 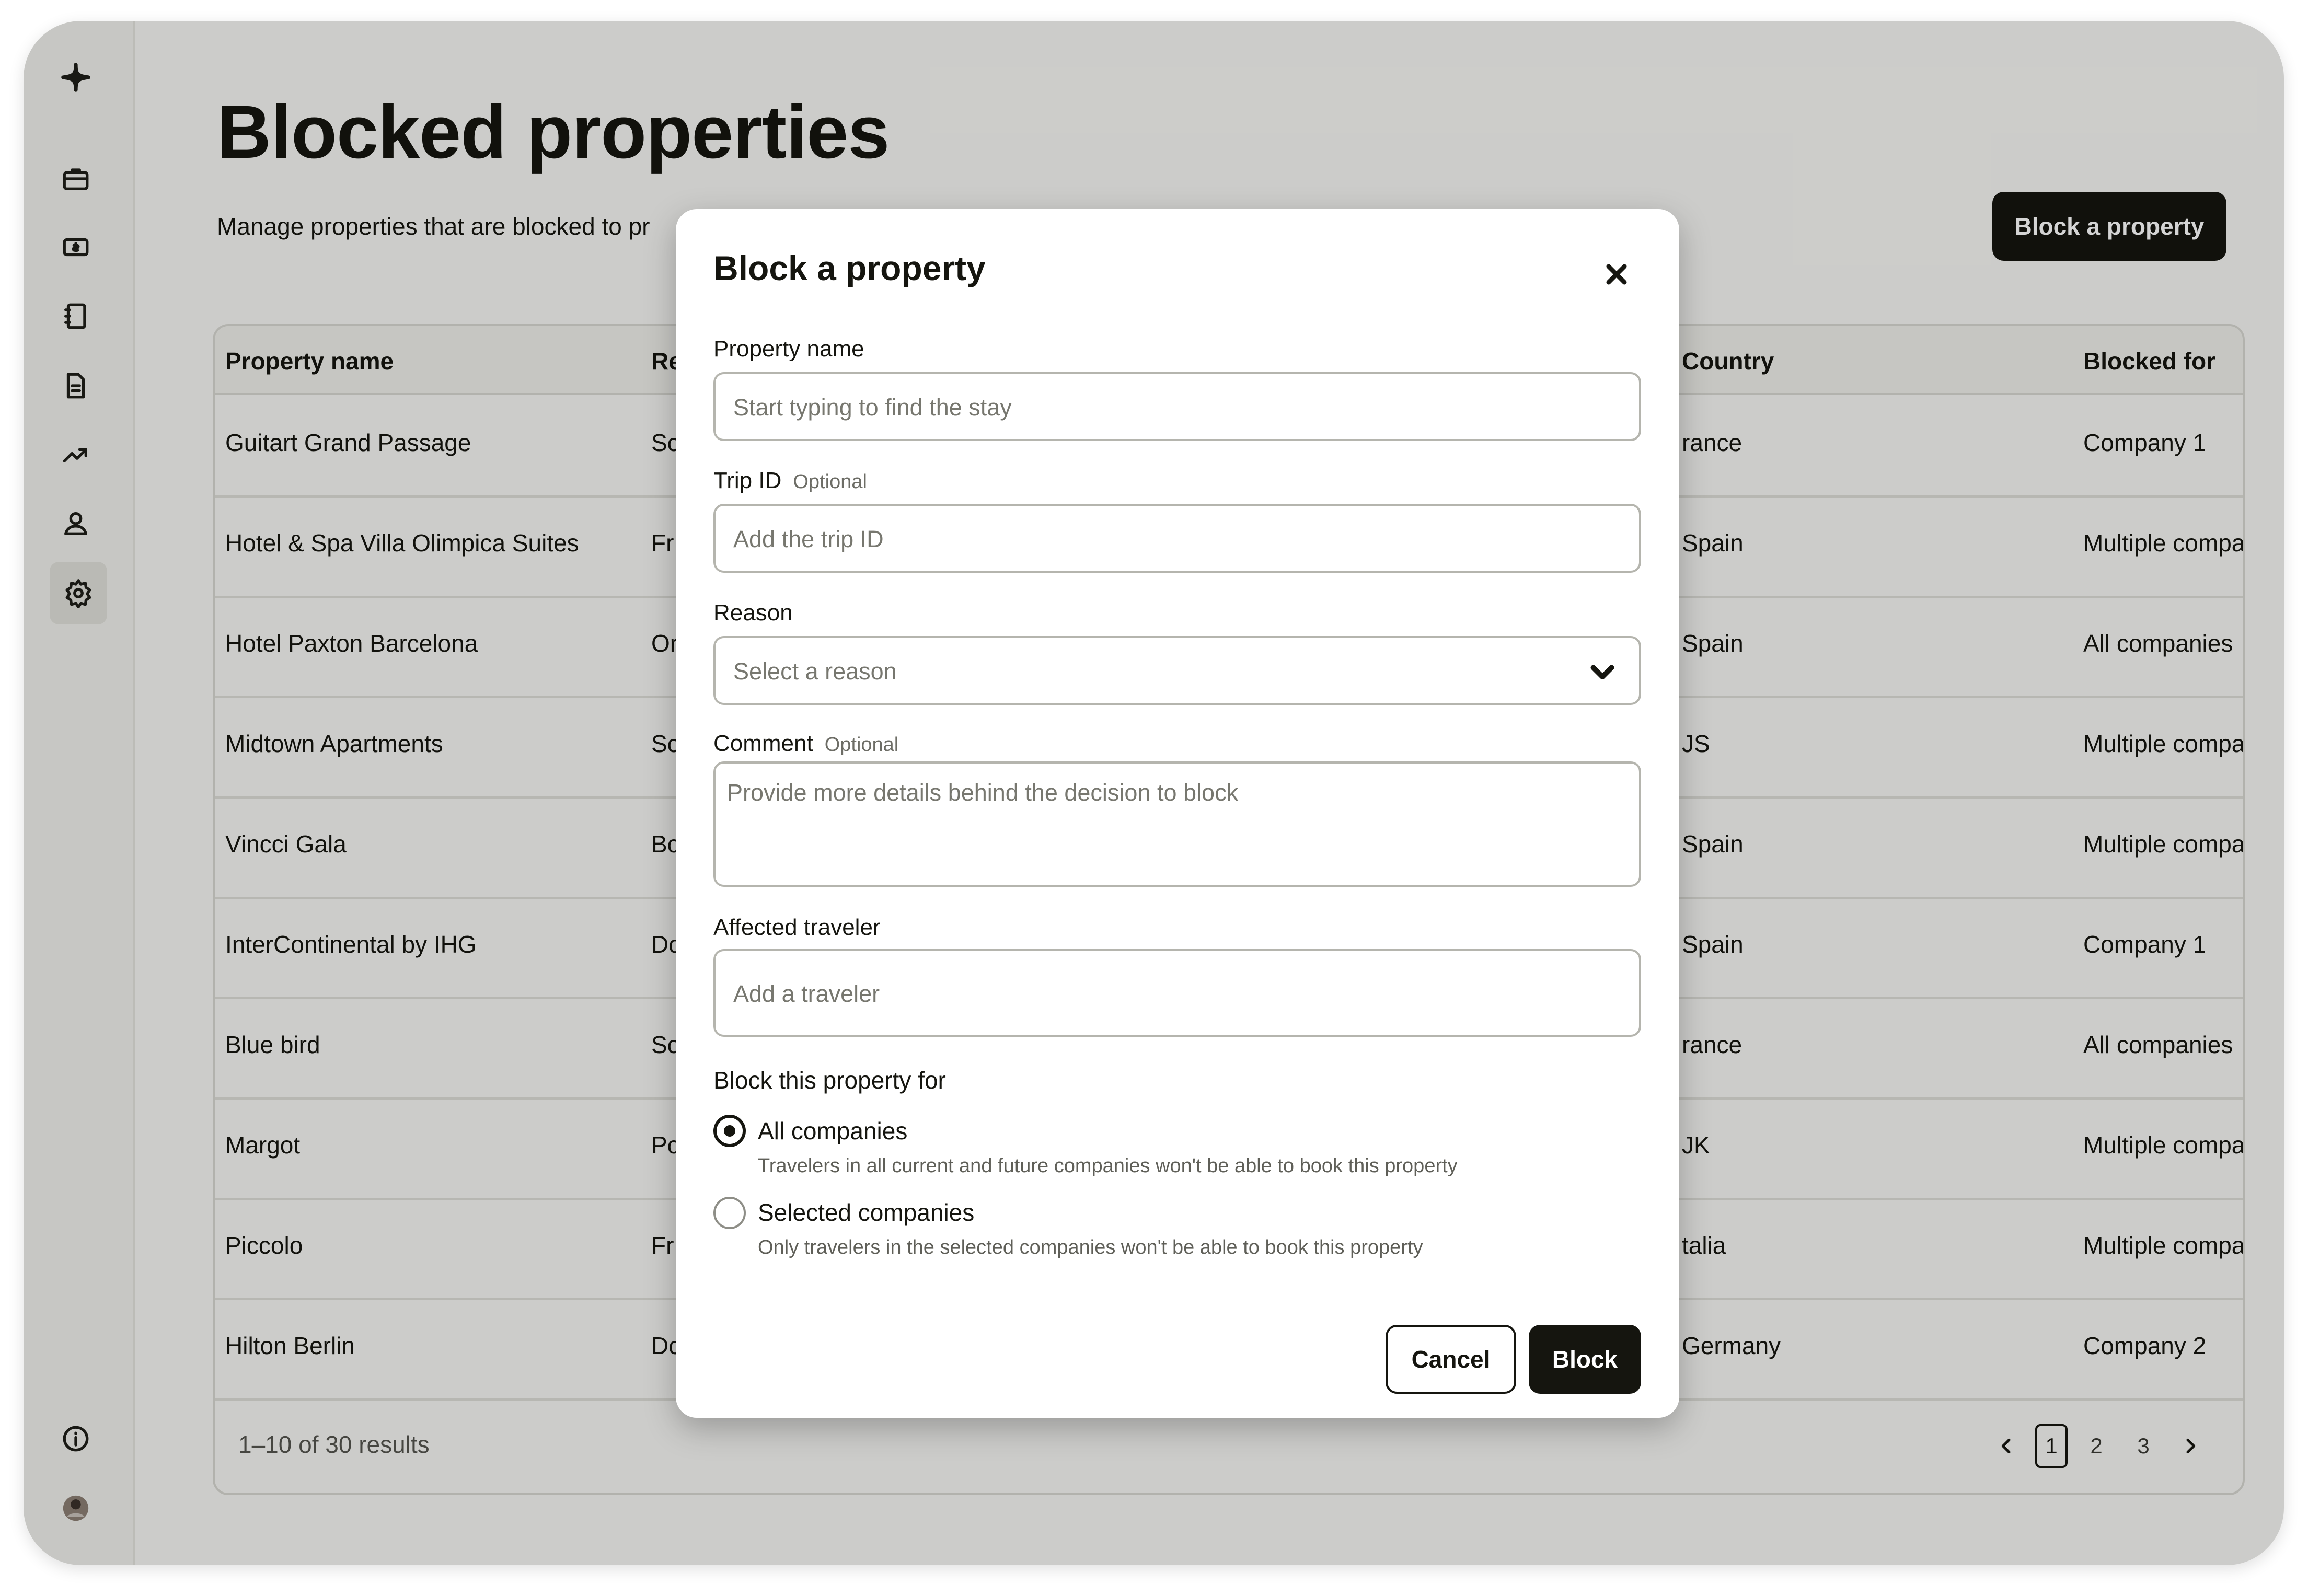 I want to click on block-for-label: Block this property for, so click(x=830, y=1080).